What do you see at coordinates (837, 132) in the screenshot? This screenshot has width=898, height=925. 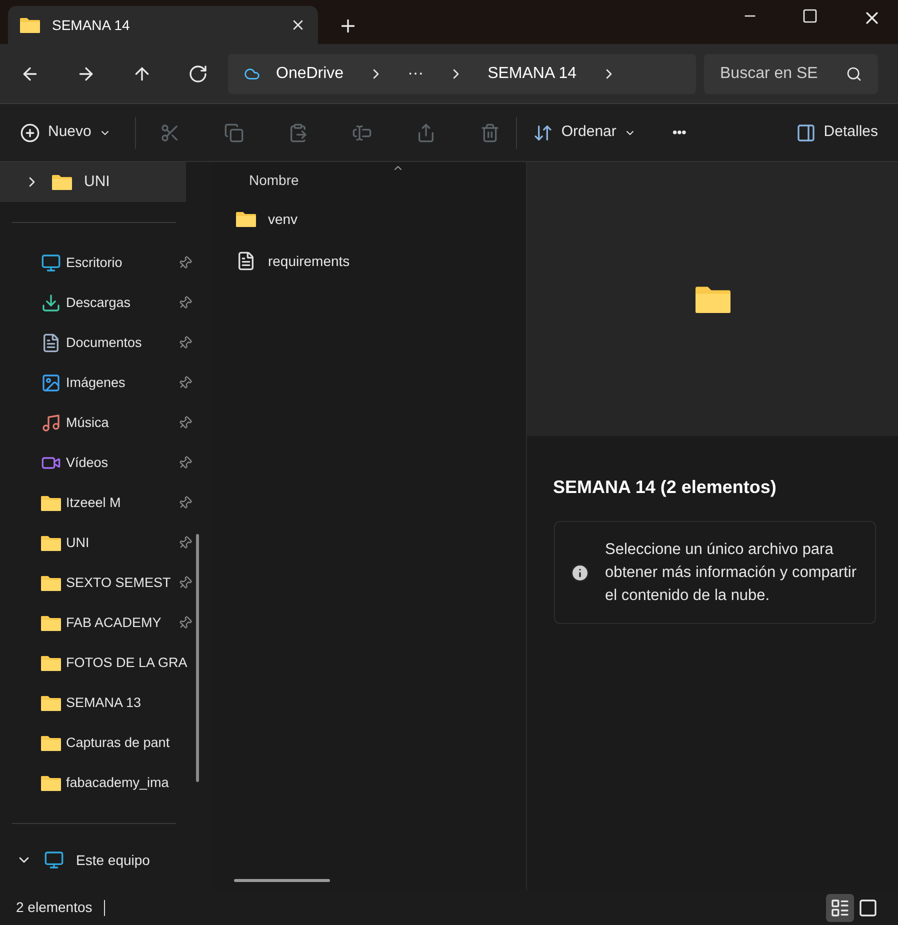 I see `details-button: Detalles` at bounding box center [837, 132].